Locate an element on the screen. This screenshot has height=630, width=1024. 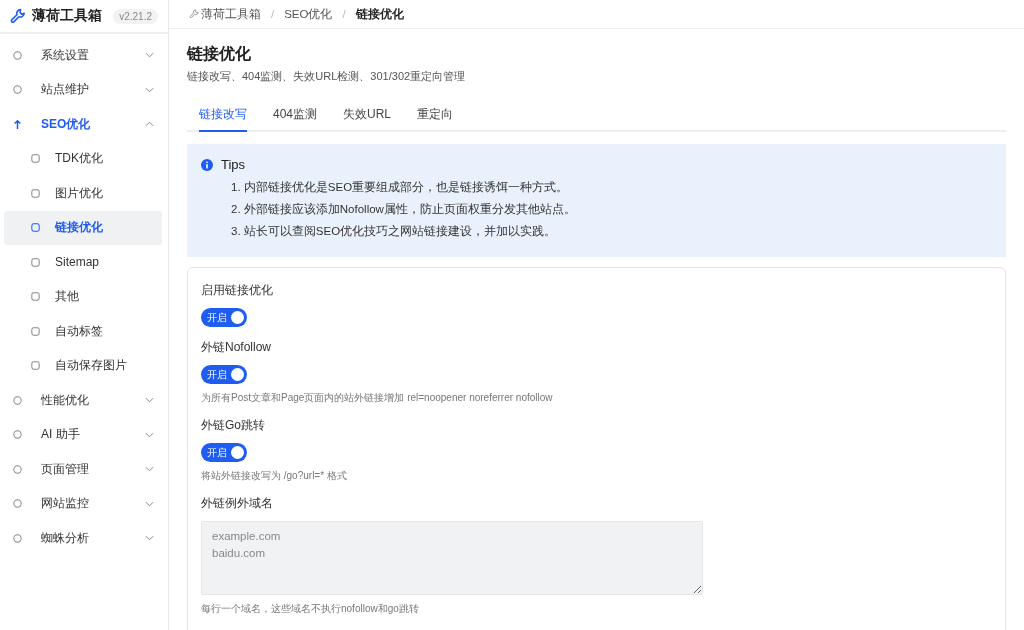
tab: 链接改写 is located at coordinates (223, 116).